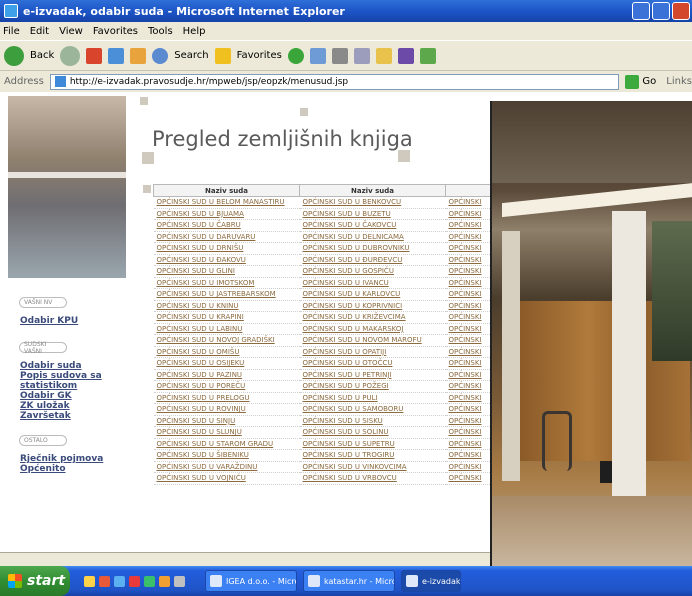 The height and width of the screenshot is (596, 692). I want to click on court-link: OPĆINSKI SUD U ČAKOVCU, so click(372, 225).